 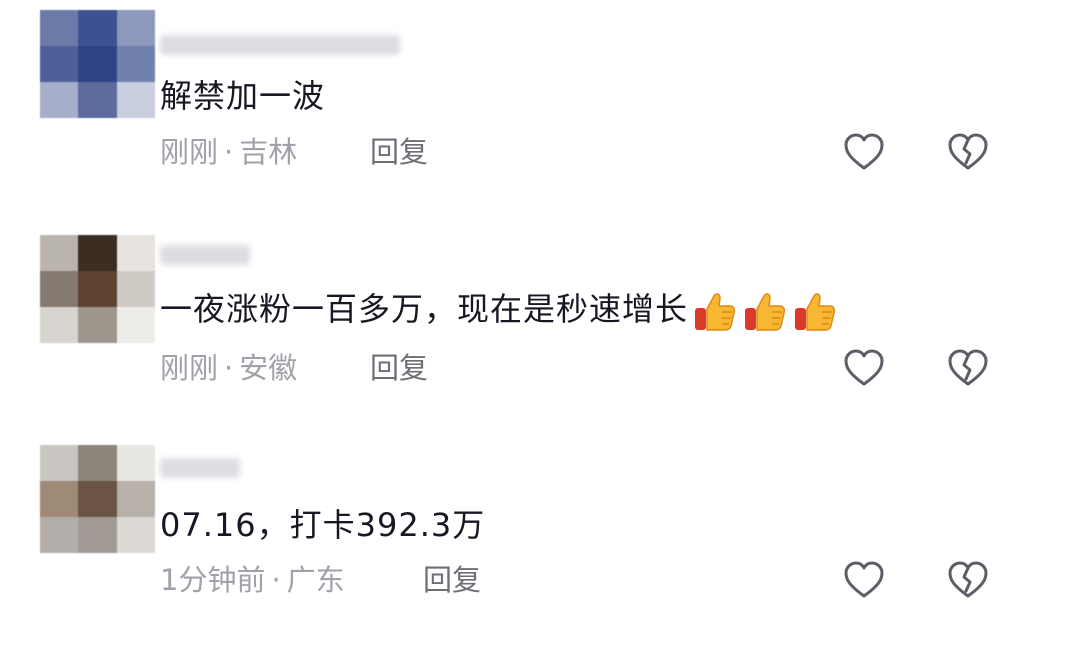 What do you see at coordinates (243, 96) in the screenshot?
I see `comment-text: 解禁加一波` at bounding box center [243, 96].